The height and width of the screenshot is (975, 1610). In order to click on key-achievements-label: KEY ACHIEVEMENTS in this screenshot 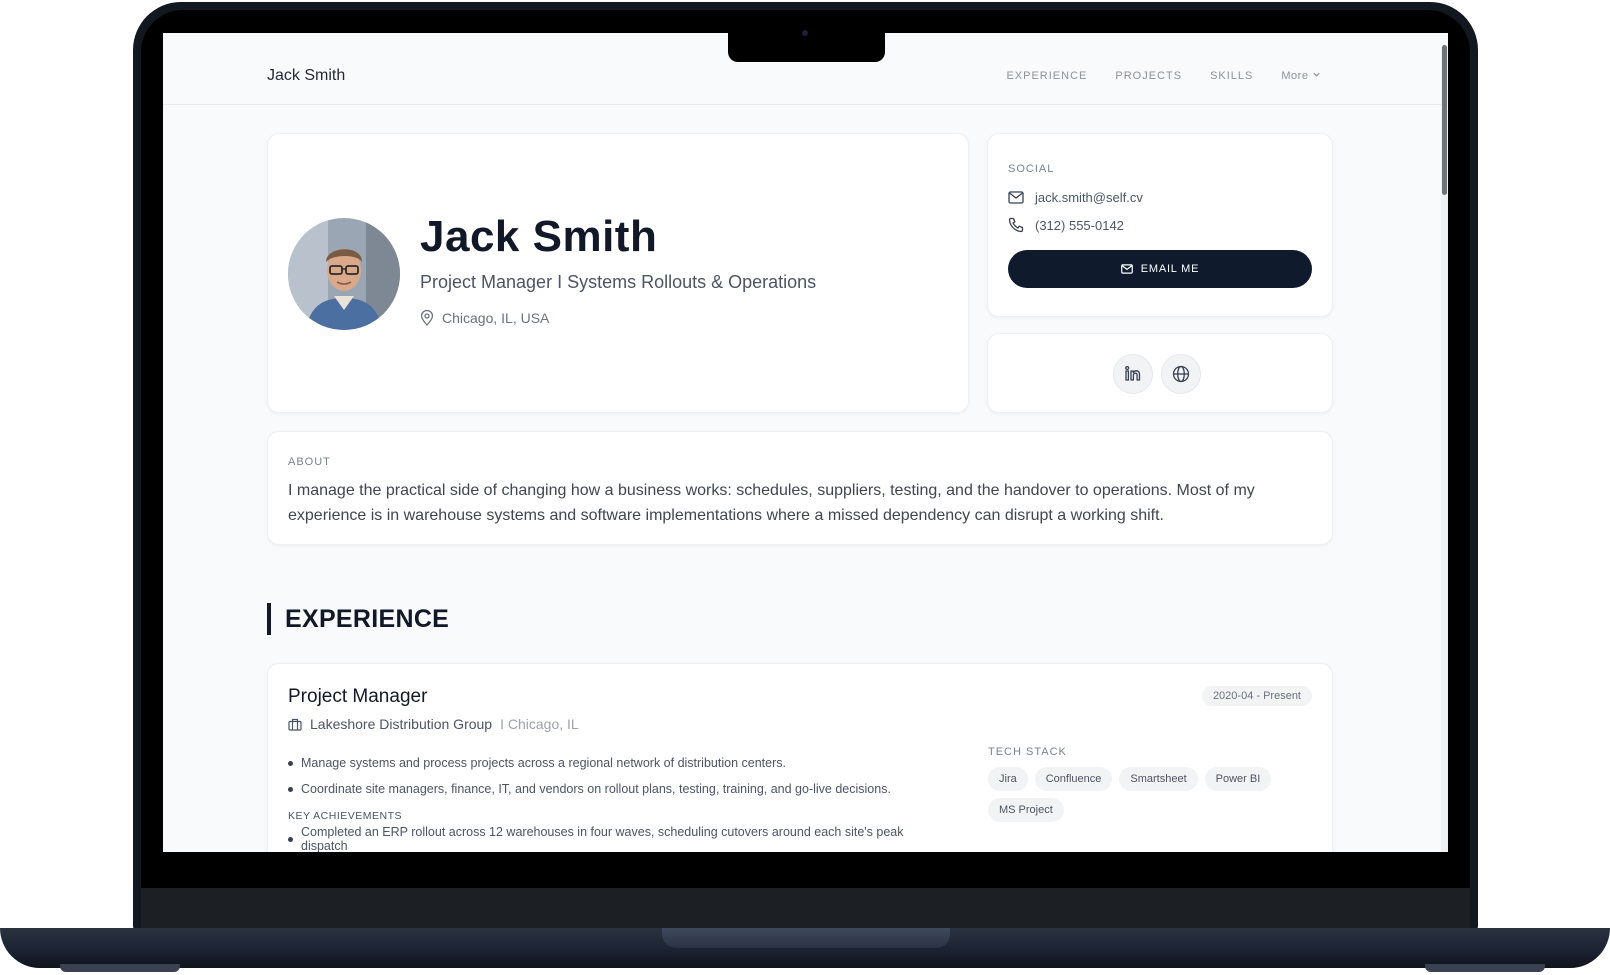, I will do `click(345, 816)`.